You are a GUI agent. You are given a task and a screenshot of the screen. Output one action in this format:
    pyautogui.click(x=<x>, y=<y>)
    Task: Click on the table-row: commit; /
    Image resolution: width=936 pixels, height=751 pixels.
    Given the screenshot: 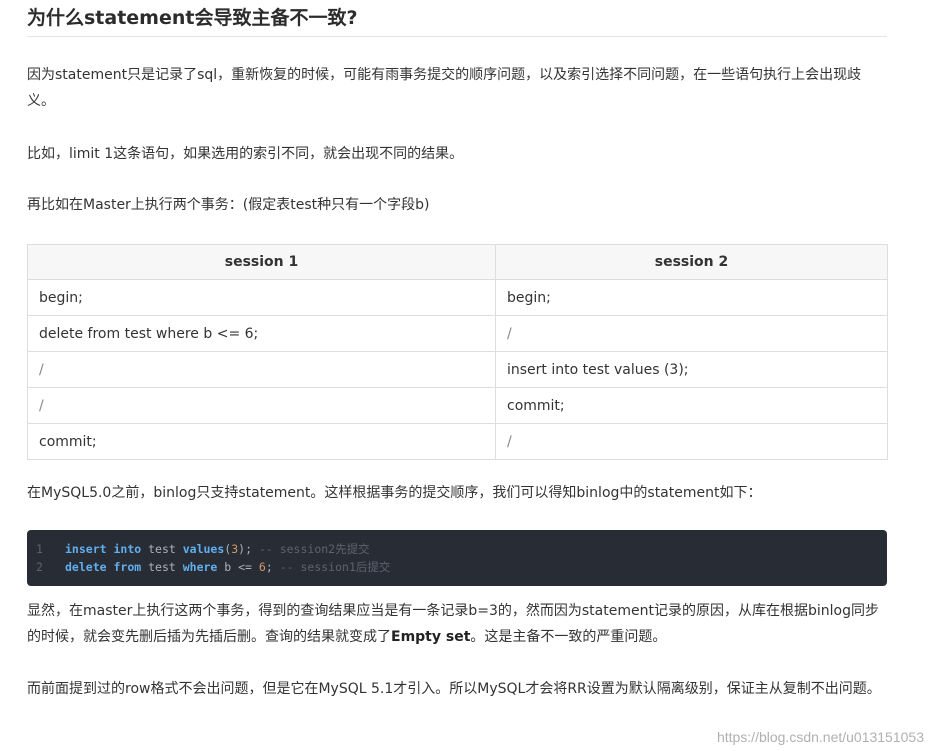 What is the action you would take?
    pyautogui.click(x=457, y=441)
    